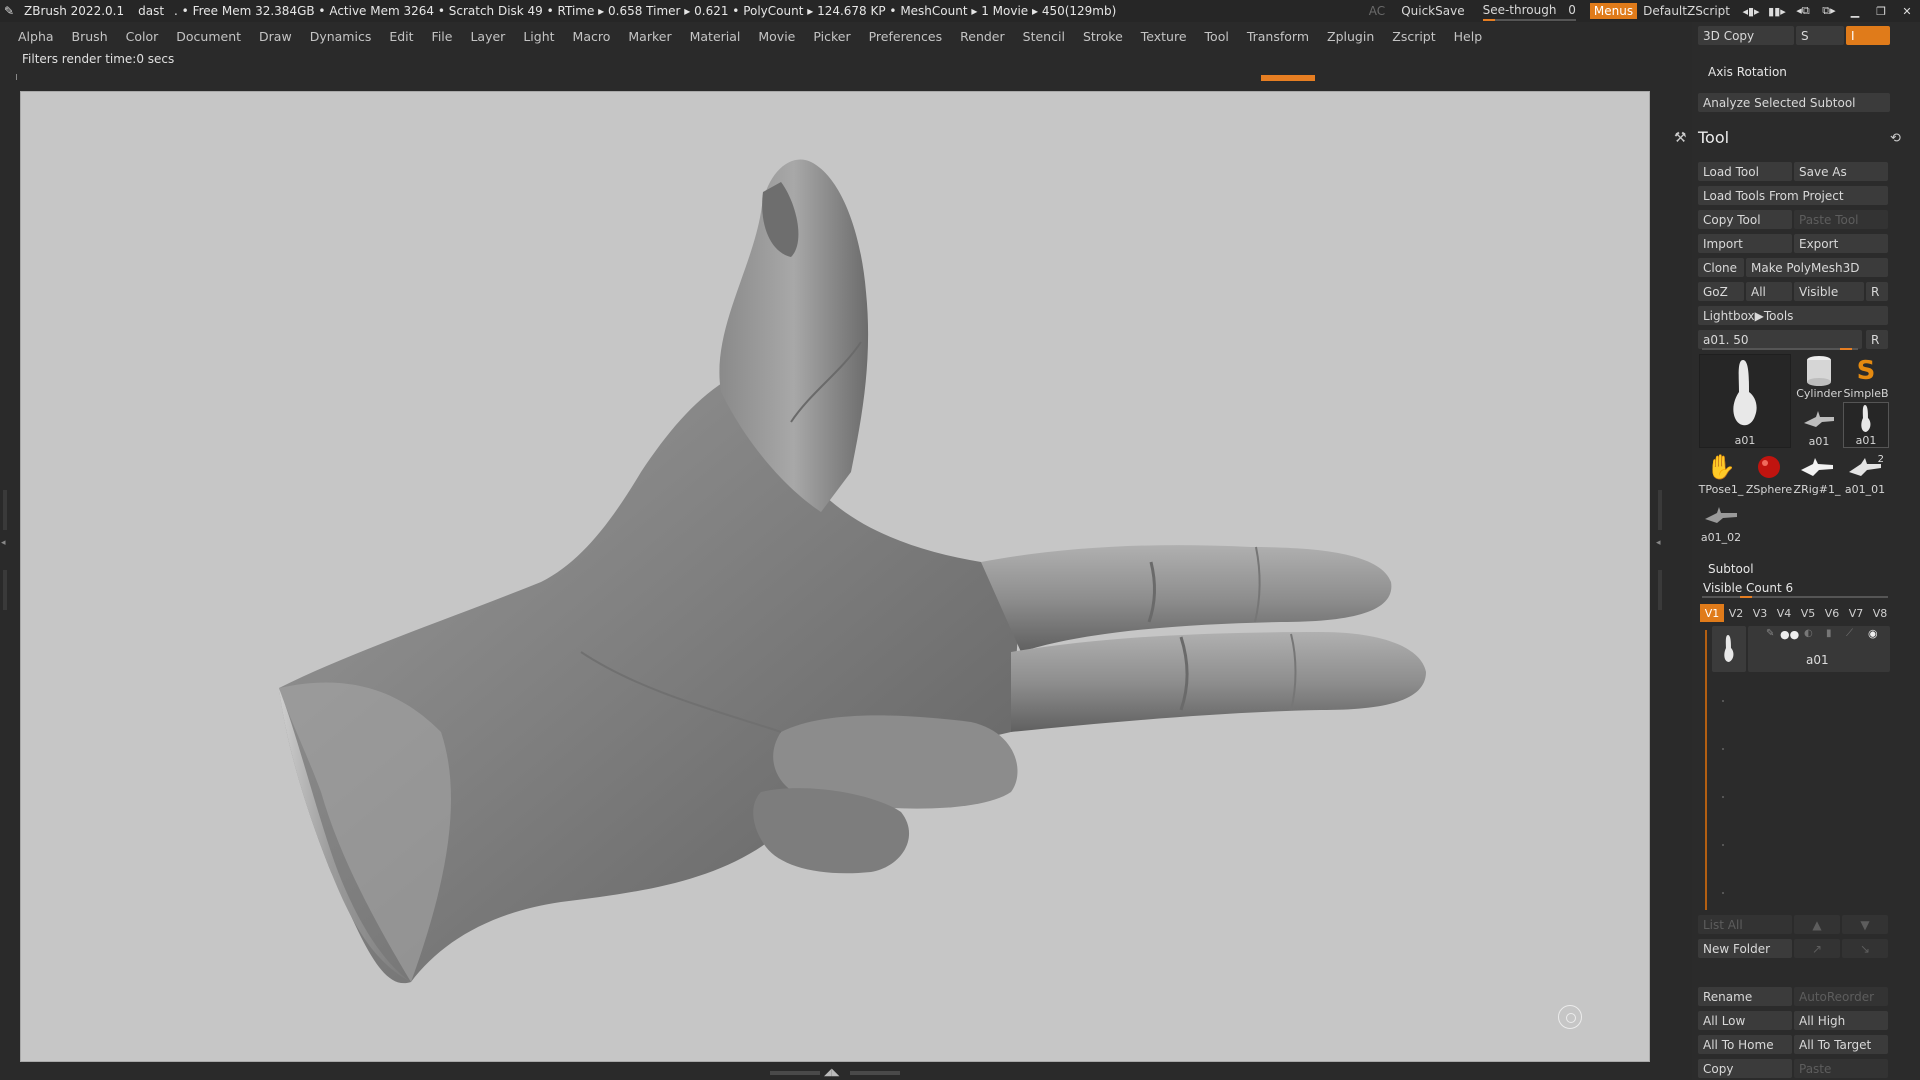  I want to click on copy-tool-button: Copy Tool, so click(1745, 219).